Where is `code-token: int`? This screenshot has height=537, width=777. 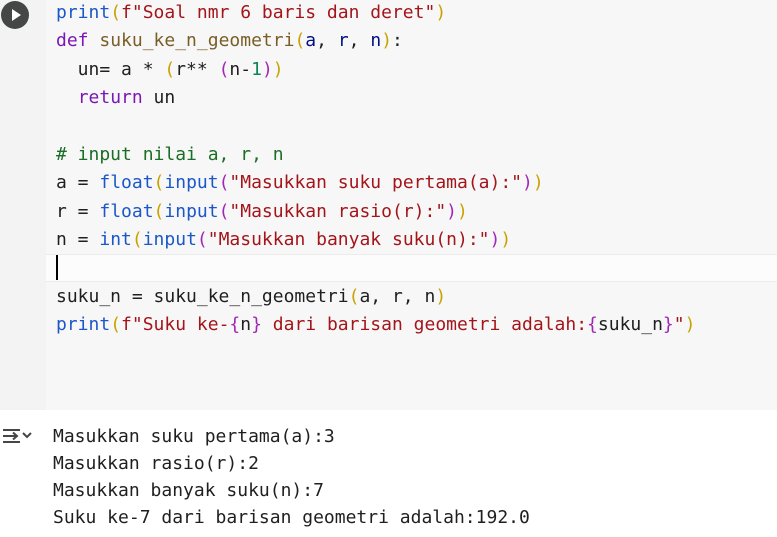 code-token: int is located at coordinates (115, 240).